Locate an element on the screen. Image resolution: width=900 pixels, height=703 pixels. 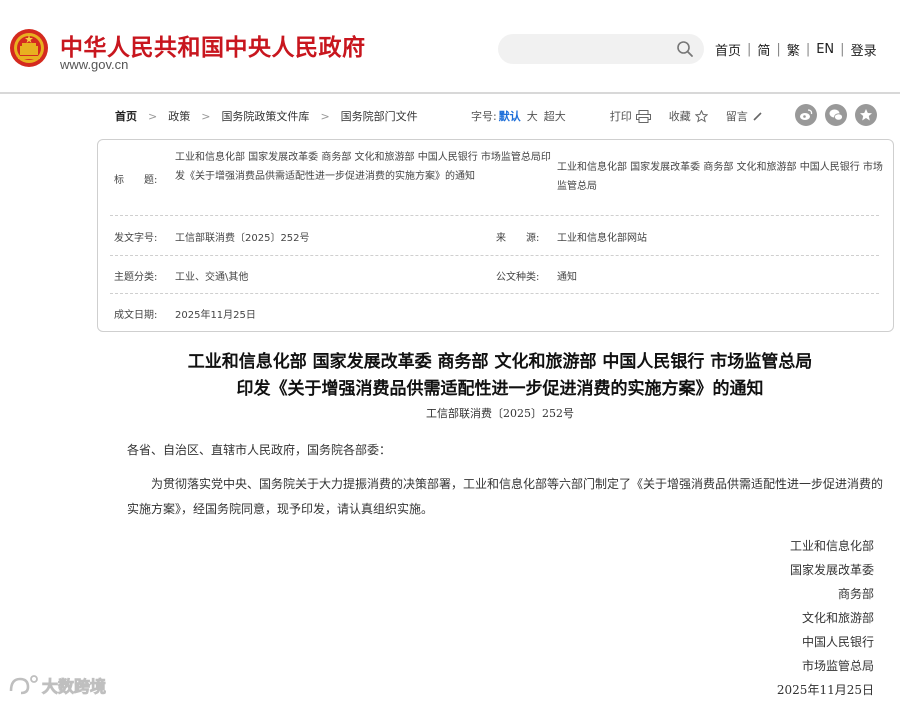
watermark-logo: 大数跨境 is located at coordinates (57, 685).